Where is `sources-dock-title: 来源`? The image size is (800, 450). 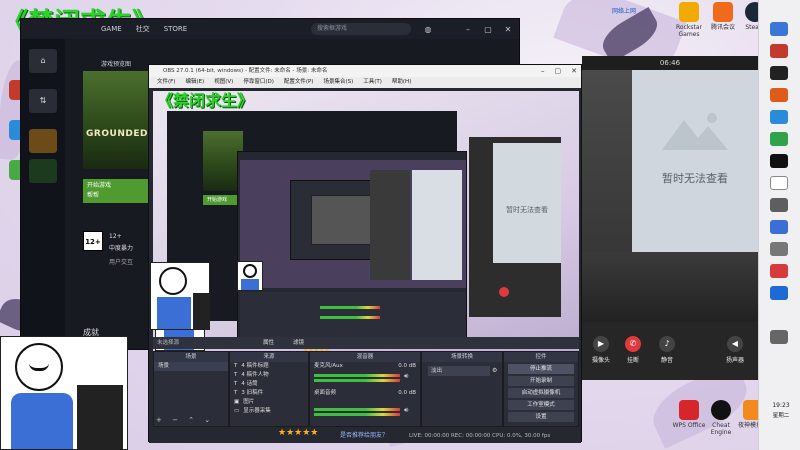
sources-dock-title: 来源 is located at coordinates (269, 357).